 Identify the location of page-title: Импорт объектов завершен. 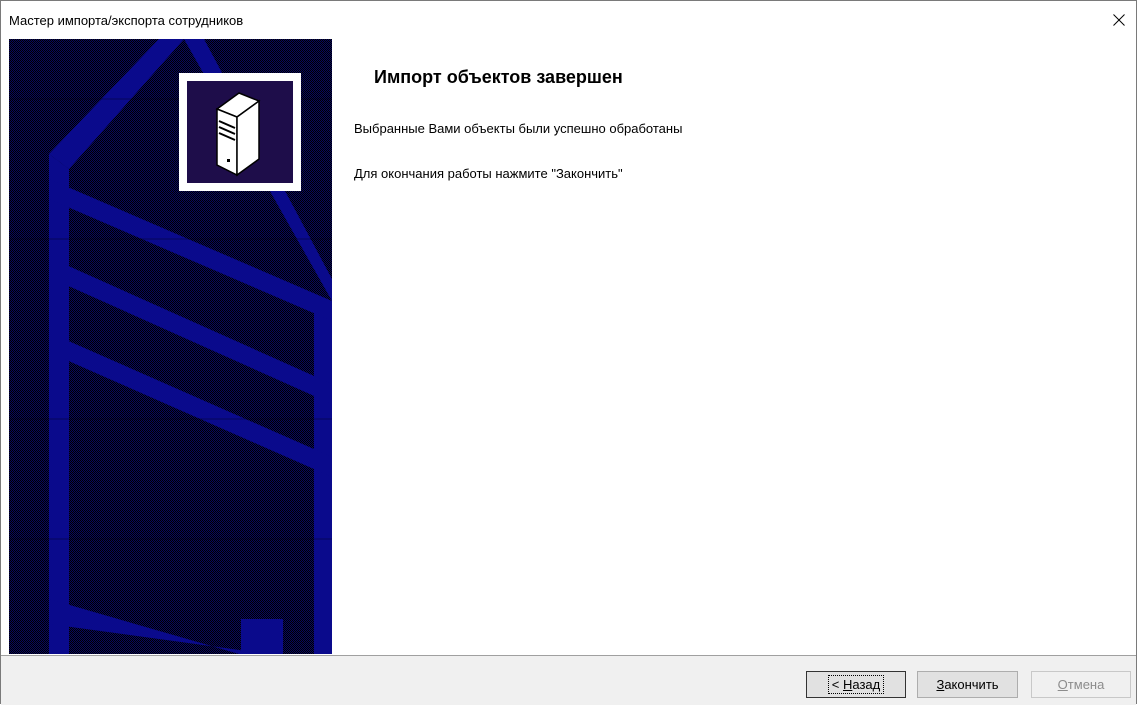
(498, 77).